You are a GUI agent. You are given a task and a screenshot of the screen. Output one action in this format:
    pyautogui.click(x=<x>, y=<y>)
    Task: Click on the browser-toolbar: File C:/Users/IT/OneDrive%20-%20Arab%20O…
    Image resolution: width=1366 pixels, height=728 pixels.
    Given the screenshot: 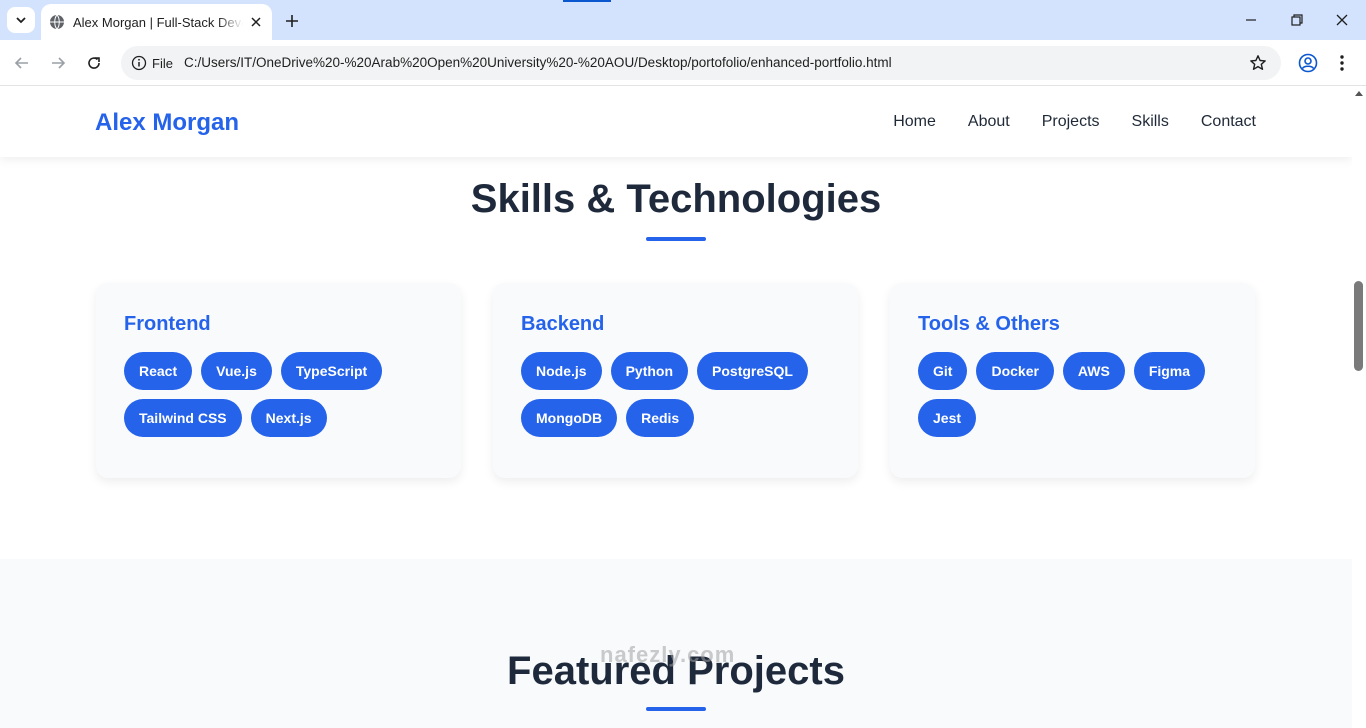 What is the action you would take?
    pyautogui.click(x=683, y=63)
    